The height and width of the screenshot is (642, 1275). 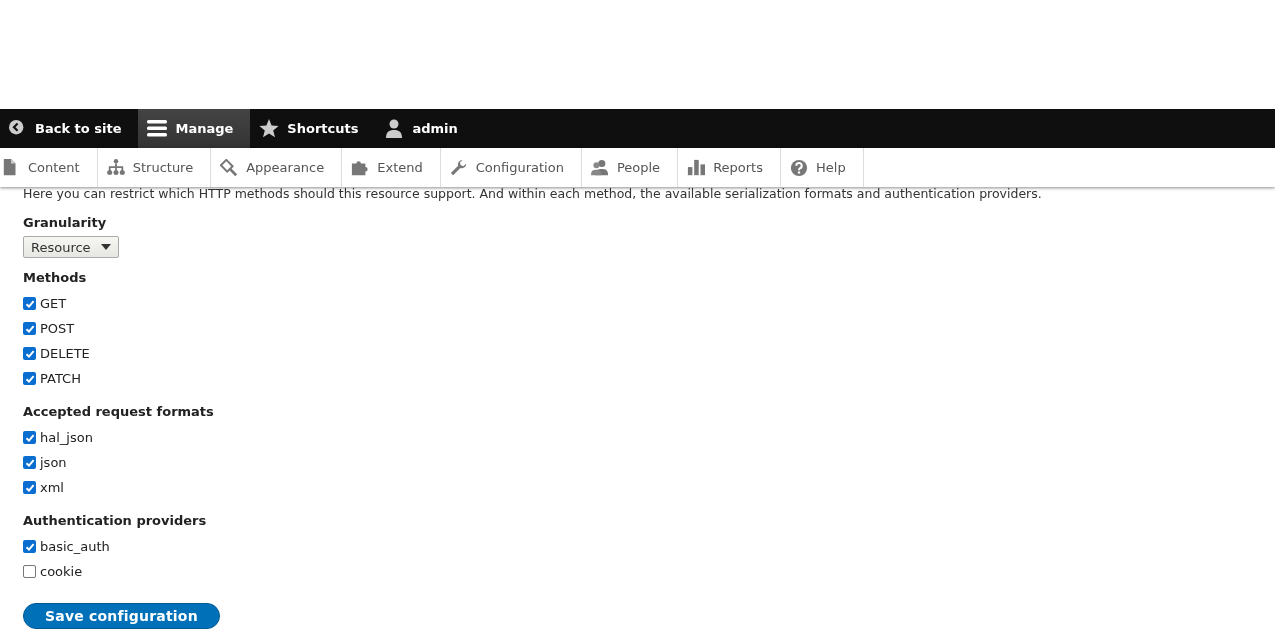 What do you see at coordinates (533, 193) in the screenshot?
I see `description-text: Here you can restrict which HTTP methods should this resource support. And within each method, the available serialization formats and authentication providers.` at bounding box center [533, 193].